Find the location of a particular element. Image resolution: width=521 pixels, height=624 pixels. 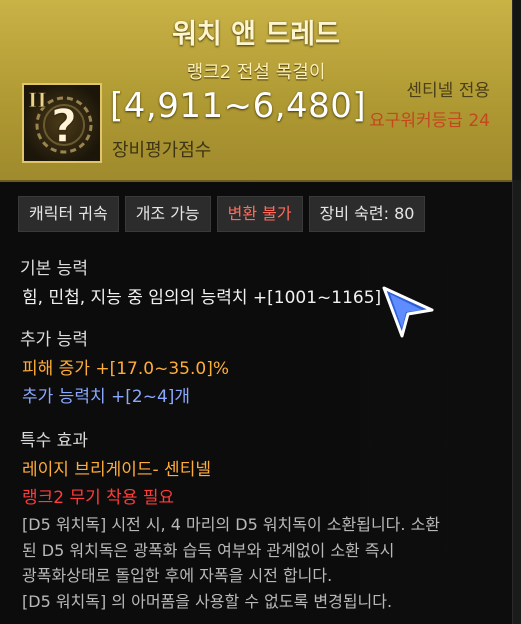

special-effect-requirement: 랭크2 무기 착용 필요 is located at coordinates (98, 498).